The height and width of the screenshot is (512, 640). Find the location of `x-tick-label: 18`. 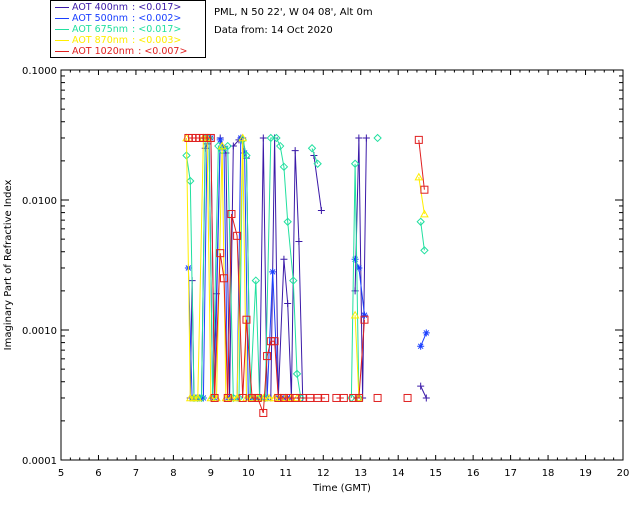

x-tick-label: 18 is located at coordinates (548, 473).